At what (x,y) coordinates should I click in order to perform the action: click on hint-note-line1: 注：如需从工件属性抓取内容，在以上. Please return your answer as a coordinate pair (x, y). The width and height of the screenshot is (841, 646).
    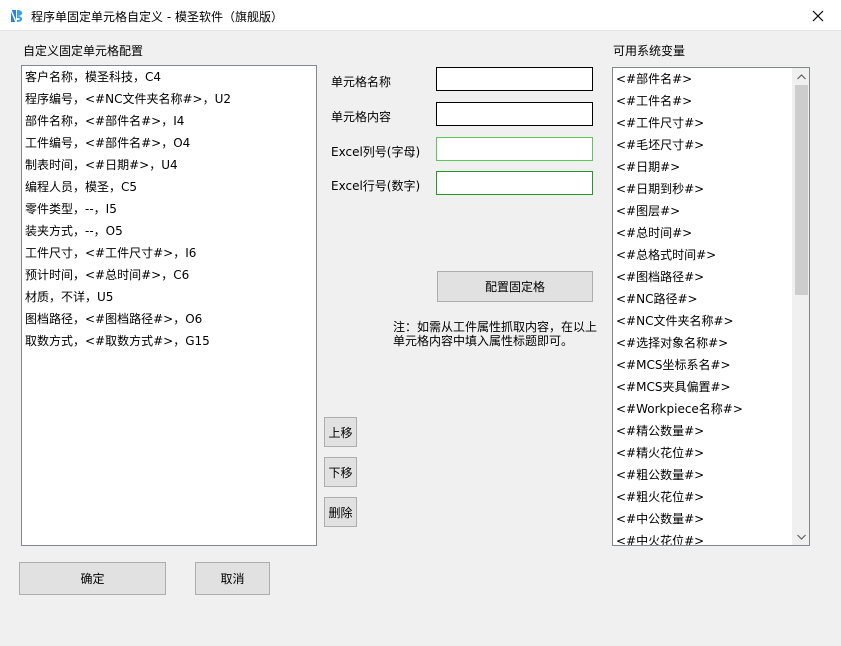
    Looking at the image, I should click on (495, 327).